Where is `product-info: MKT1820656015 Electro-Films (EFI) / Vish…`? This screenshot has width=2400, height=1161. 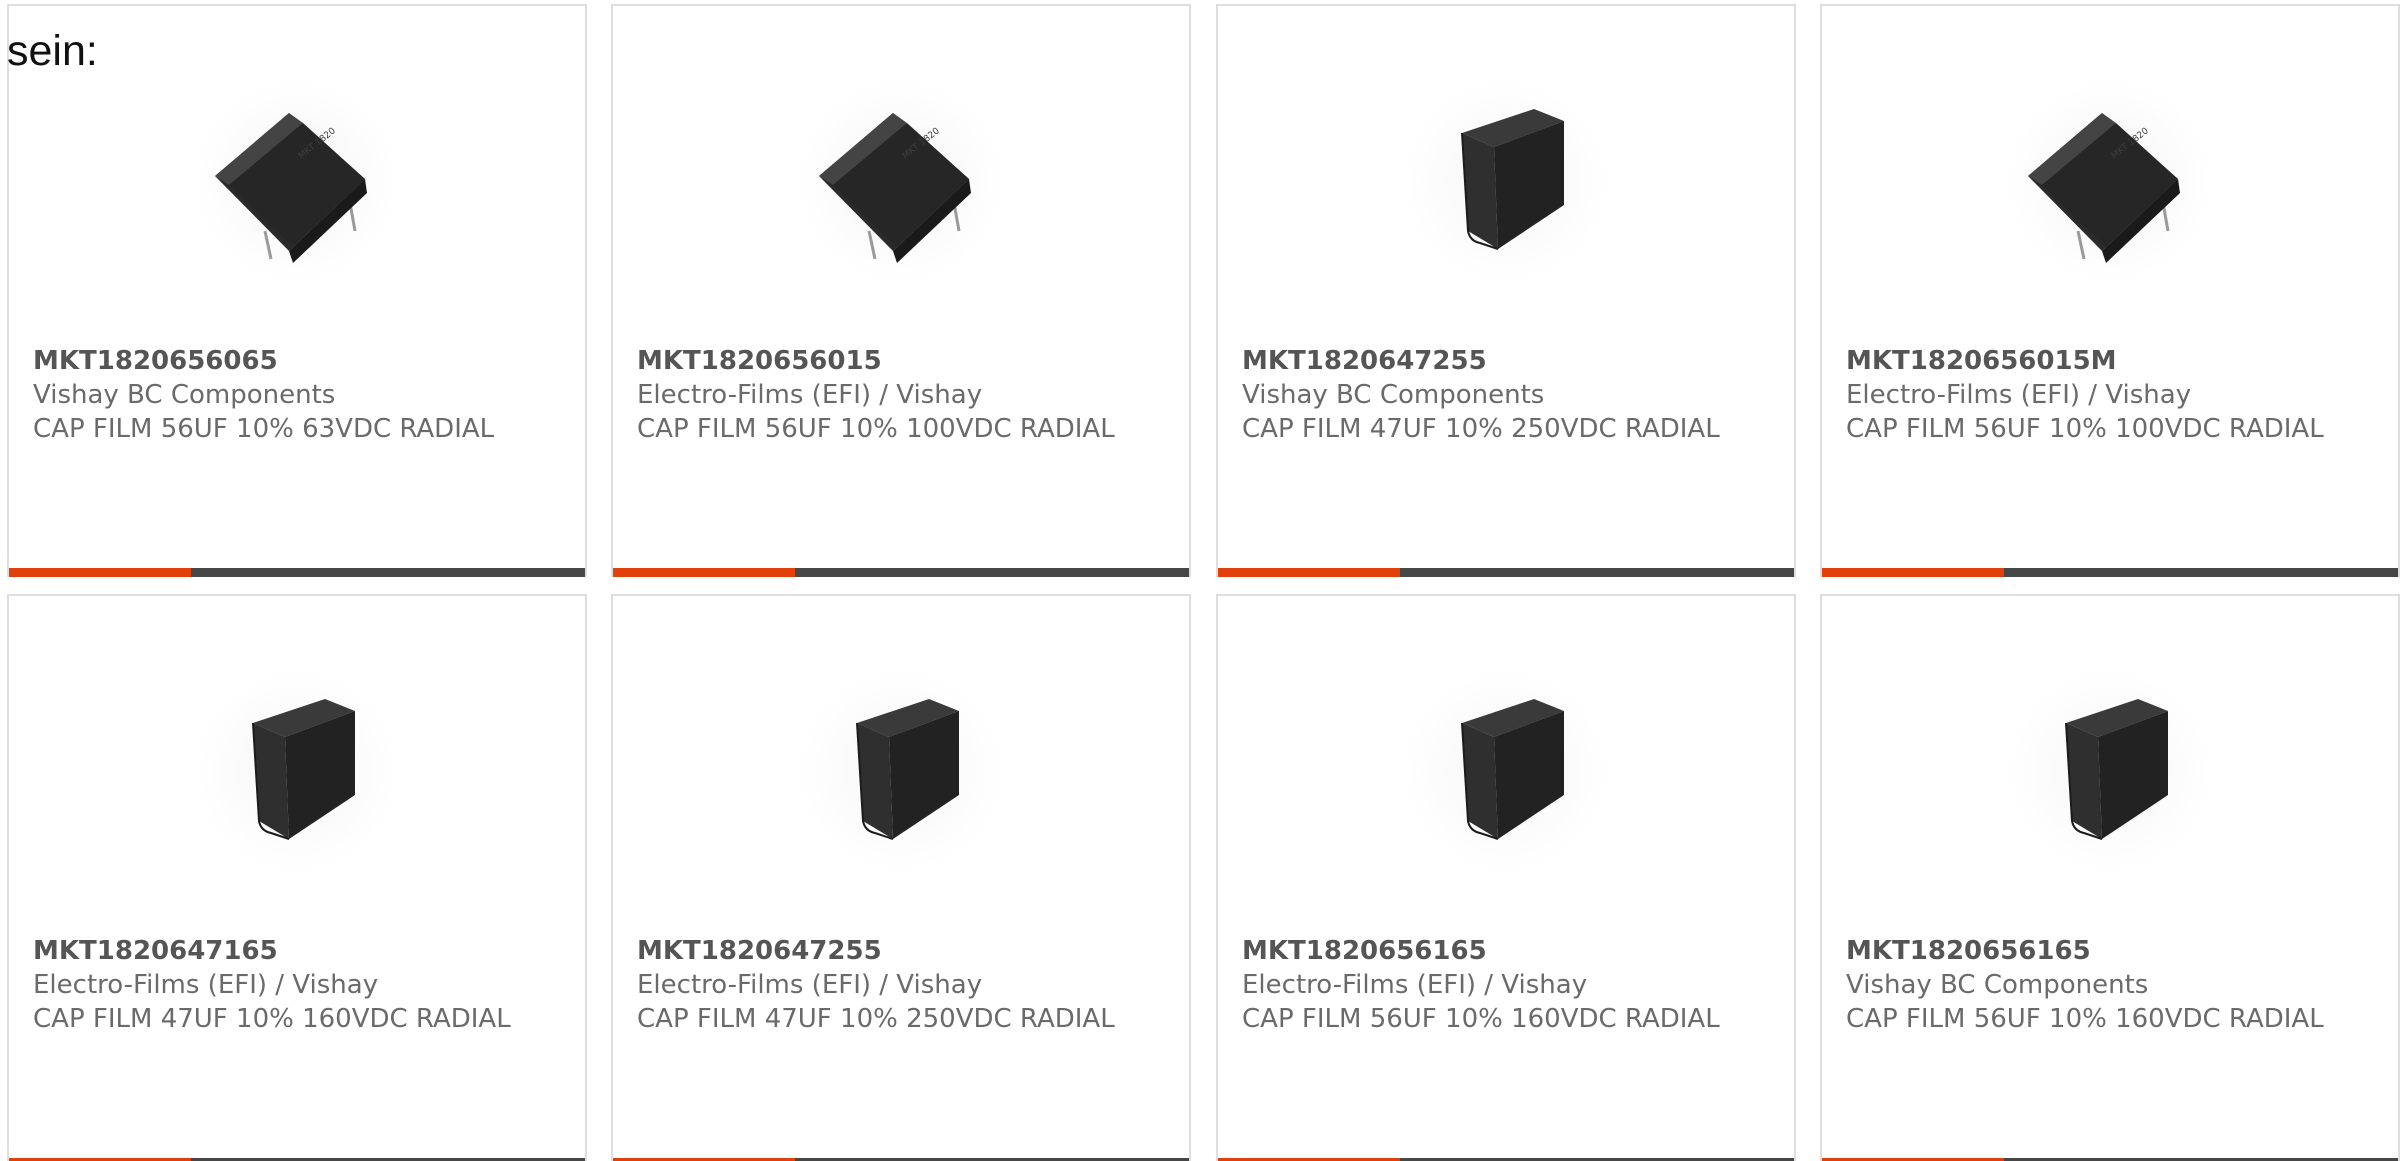
product-info: MKT1820656015 Electro-Films (EFI) / Vish… is located at coordinates (905, 395).